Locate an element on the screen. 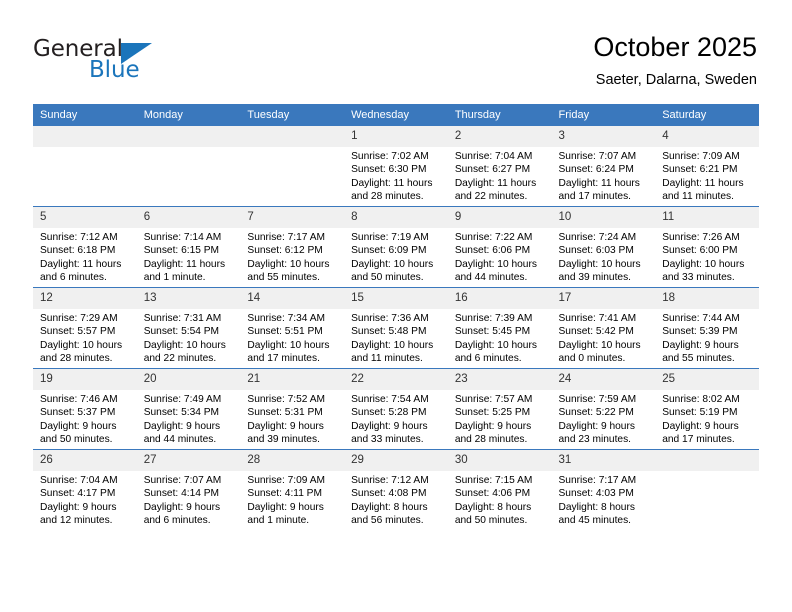 The height and width of the screenshot is (612, 792). sunset-text: Sunset: 5:25 PM is located at coordinates (492, 413).